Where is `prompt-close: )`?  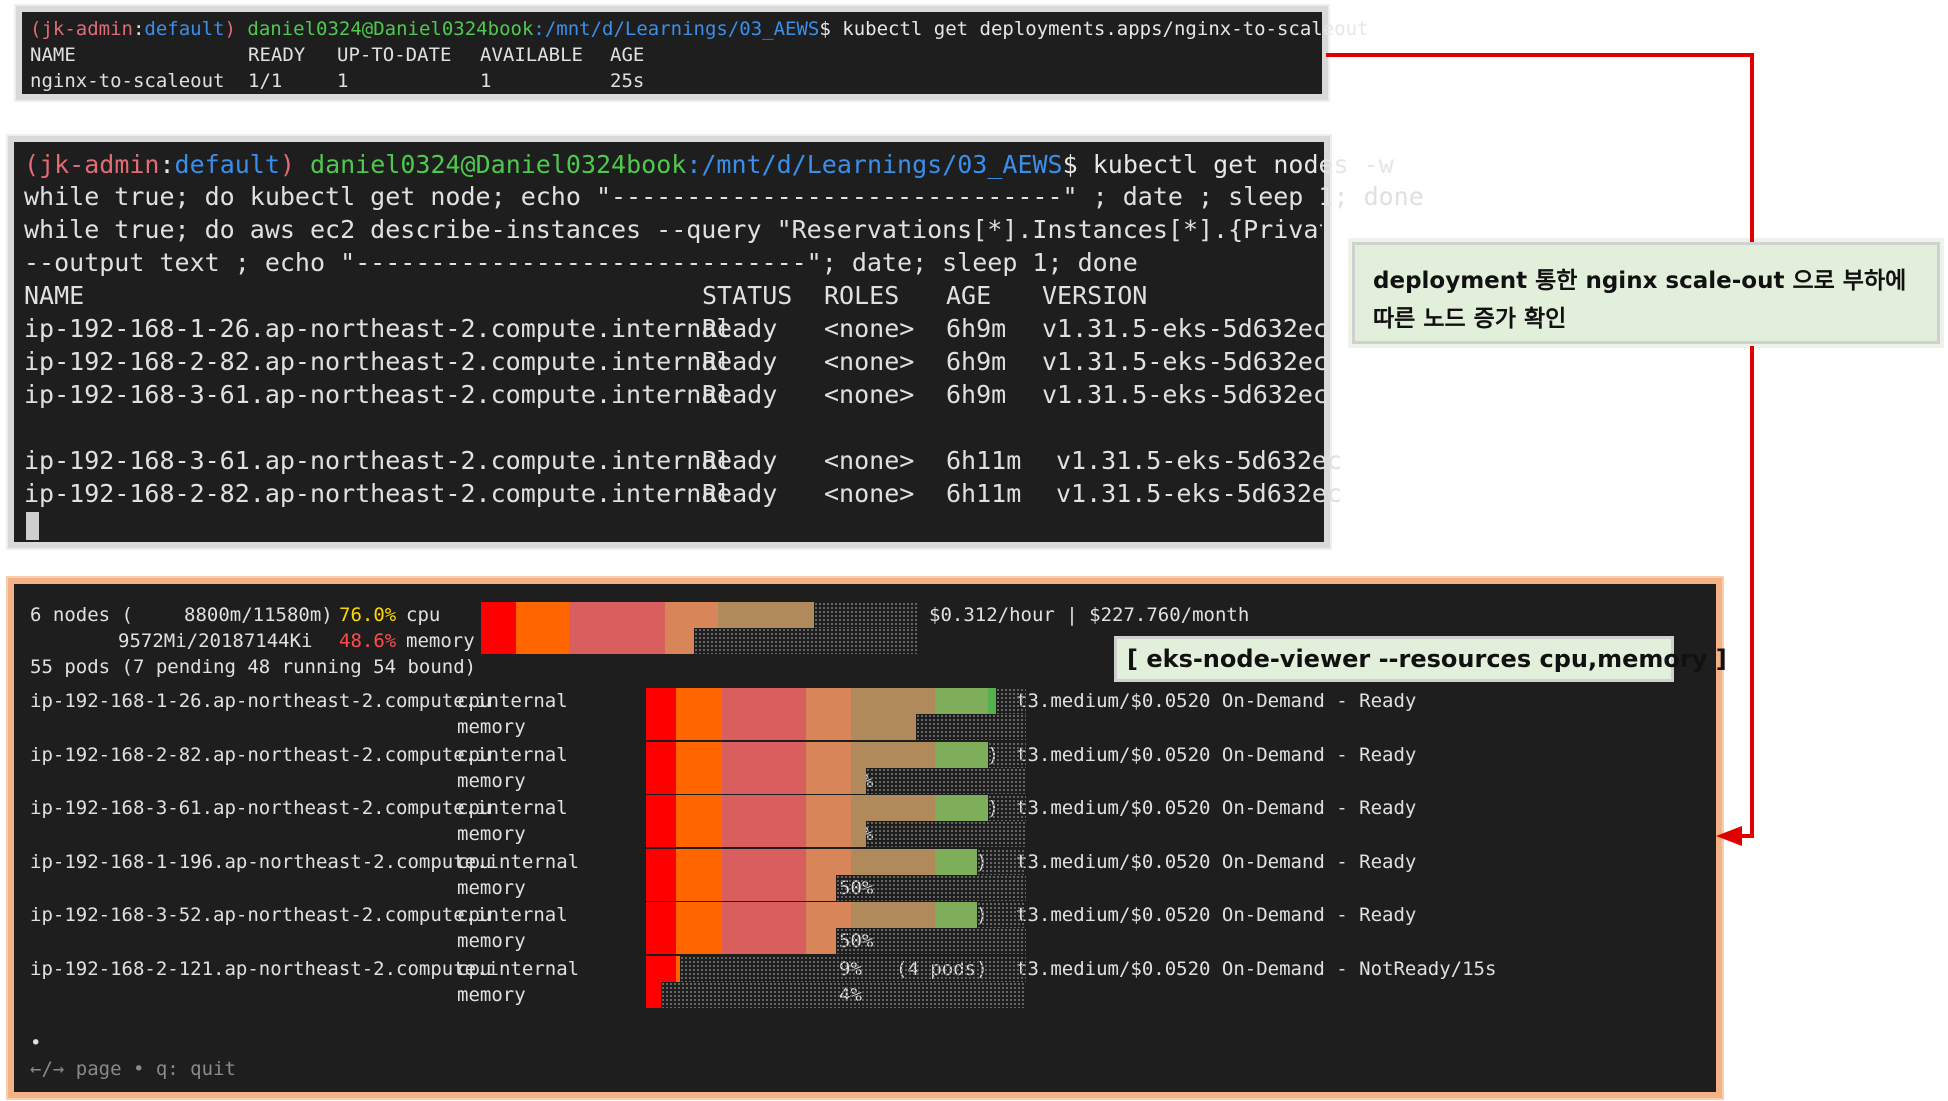
prompt-close: ) is located at coordinates (287, 164).